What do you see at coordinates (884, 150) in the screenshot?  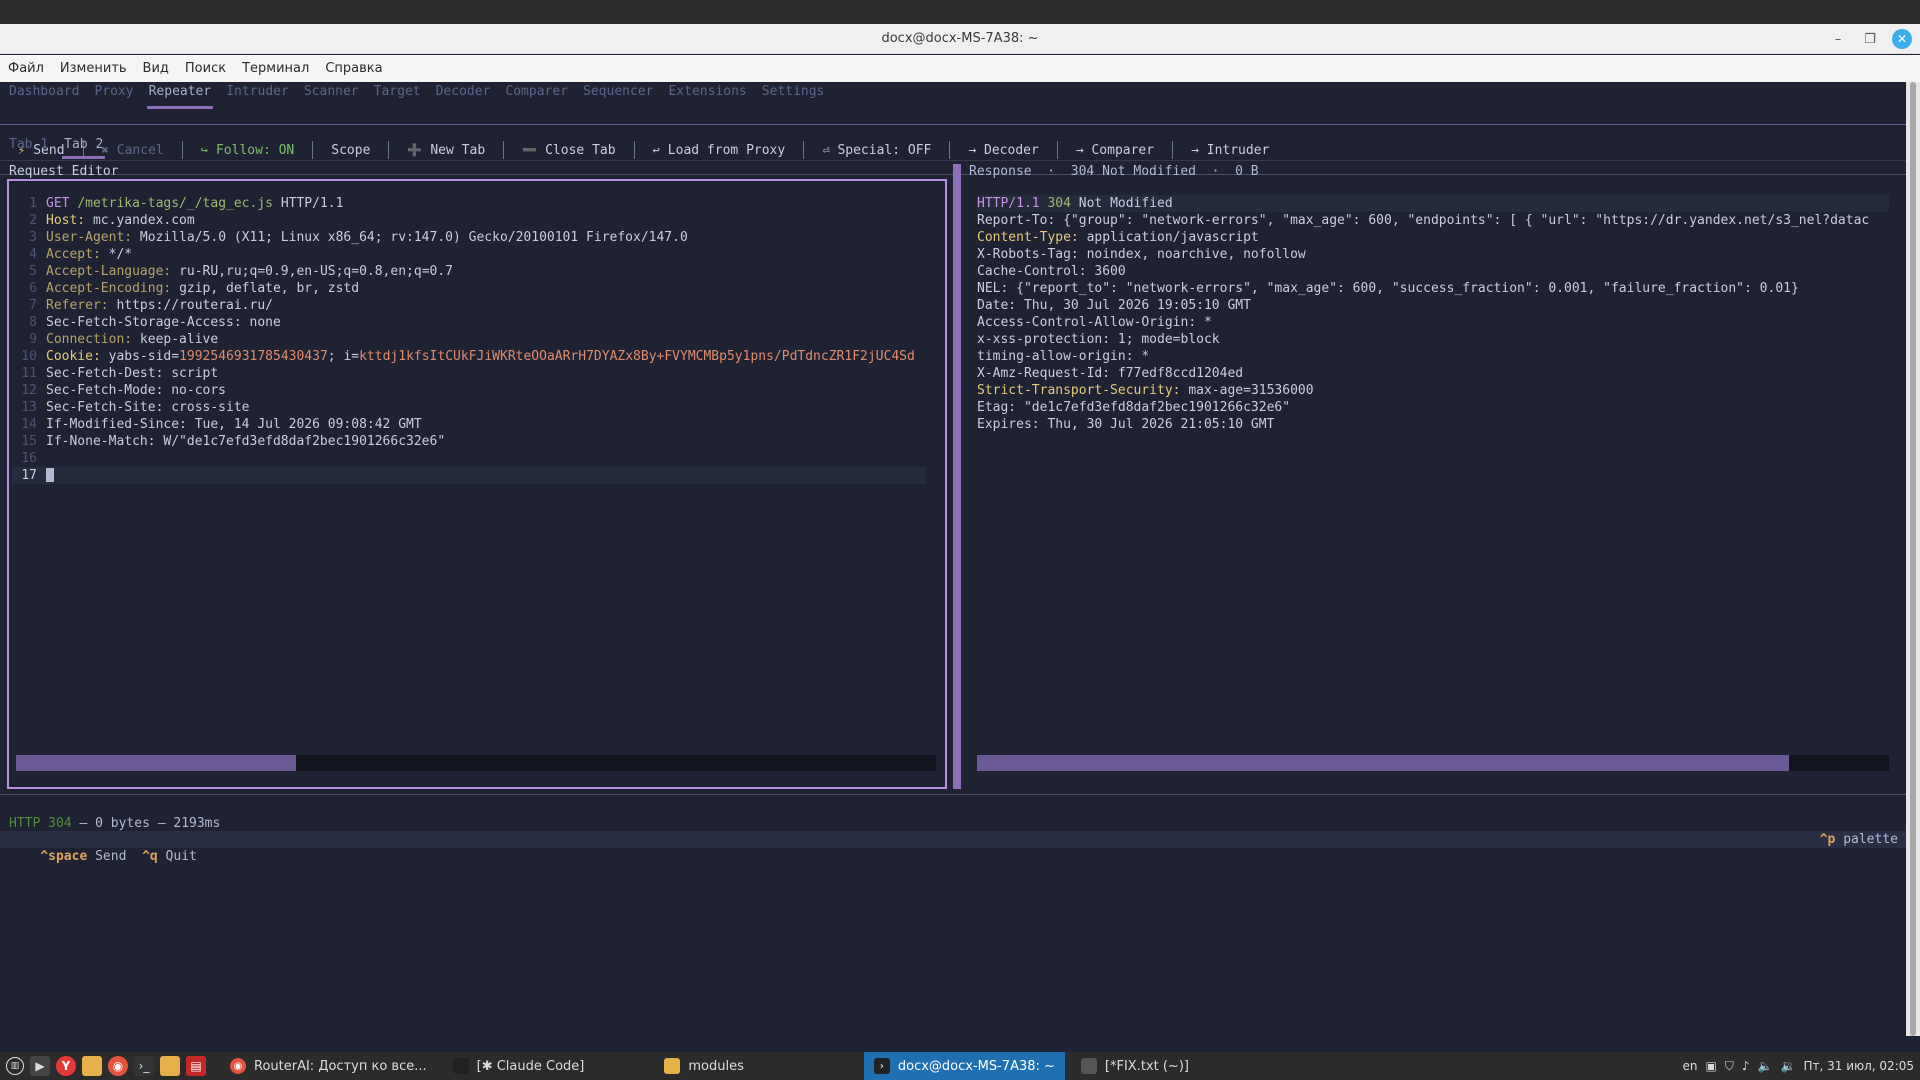 I see `special-label: Special: OFF` at bounding box center [884, 150].